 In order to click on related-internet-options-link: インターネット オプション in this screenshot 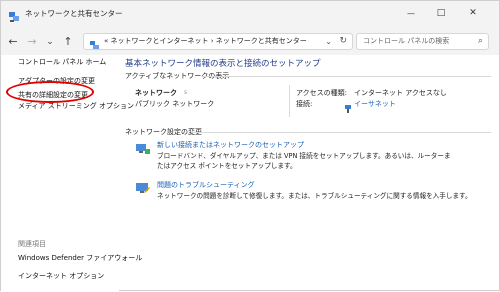, I will do `click(61, 276)`.